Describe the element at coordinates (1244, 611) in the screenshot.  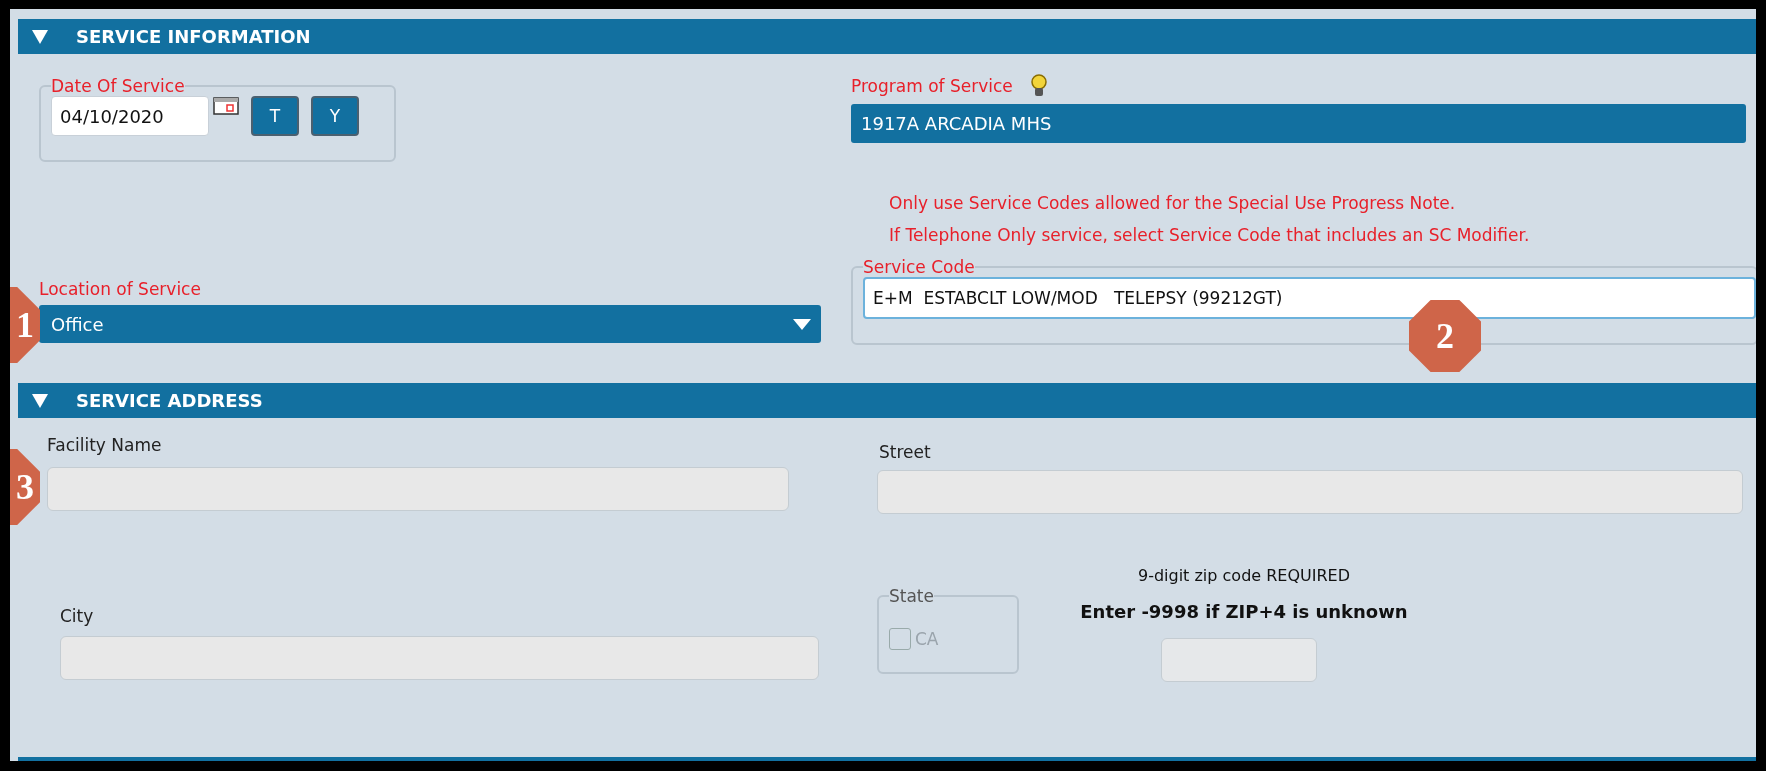
I see `zip-note: Enter -9998 if ZIP+4 is unknown` at that location.